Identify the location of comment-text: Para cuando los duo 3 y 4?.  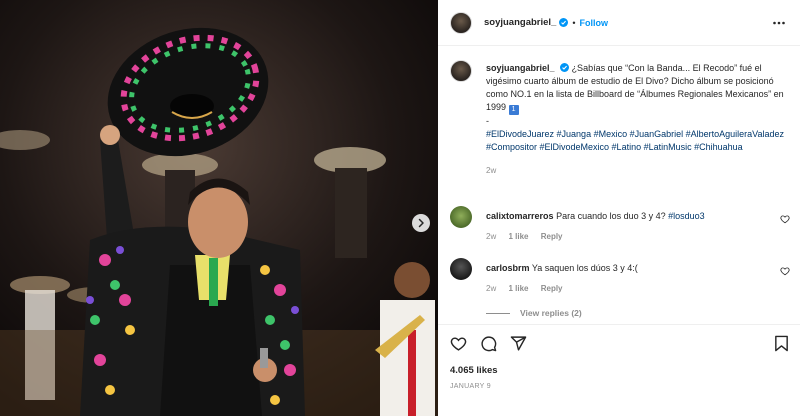
(611, 216).